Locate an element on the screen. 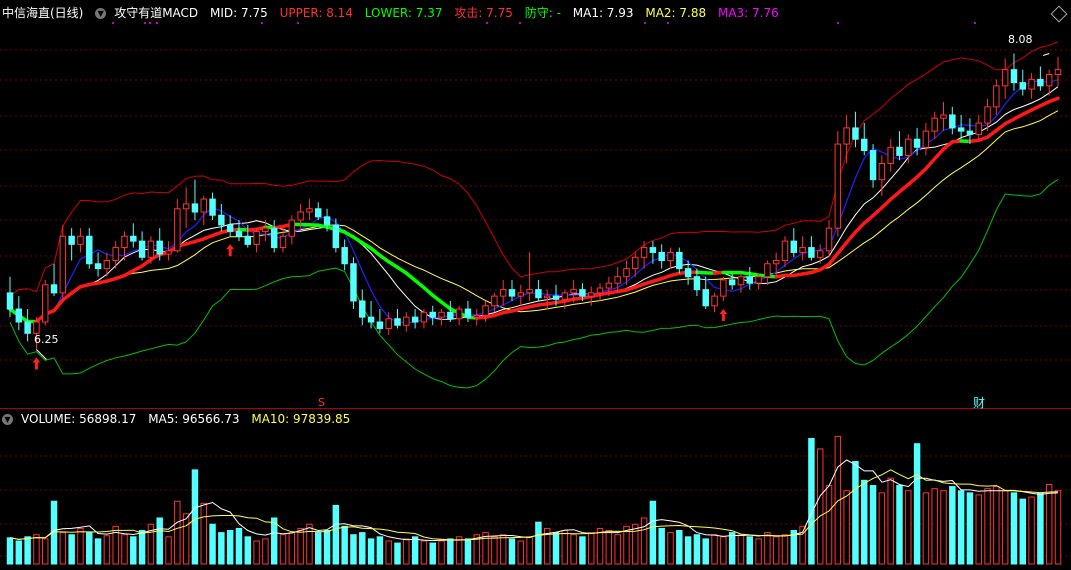 The width and height of the screenshot is (1071, 570). indicator-settings-icon: ▼ is located at coordinates (100, 13).